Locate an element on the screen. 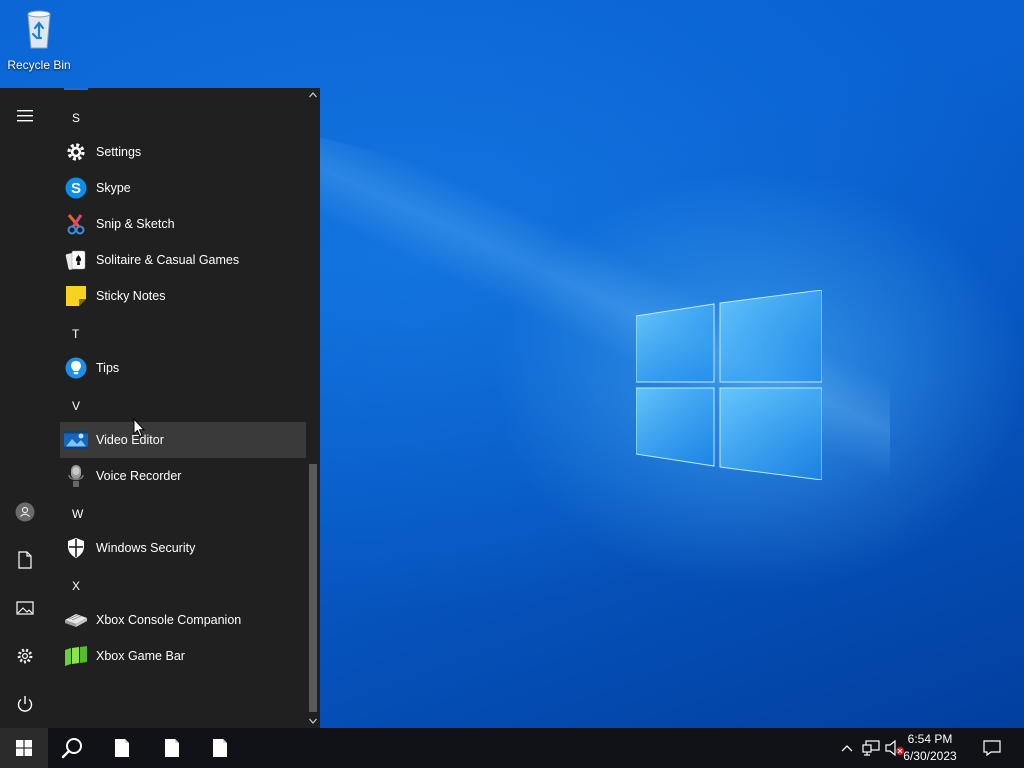 This screenshot has width=1024, height=768. app-label: Tips is located at coordinates (108, 368).